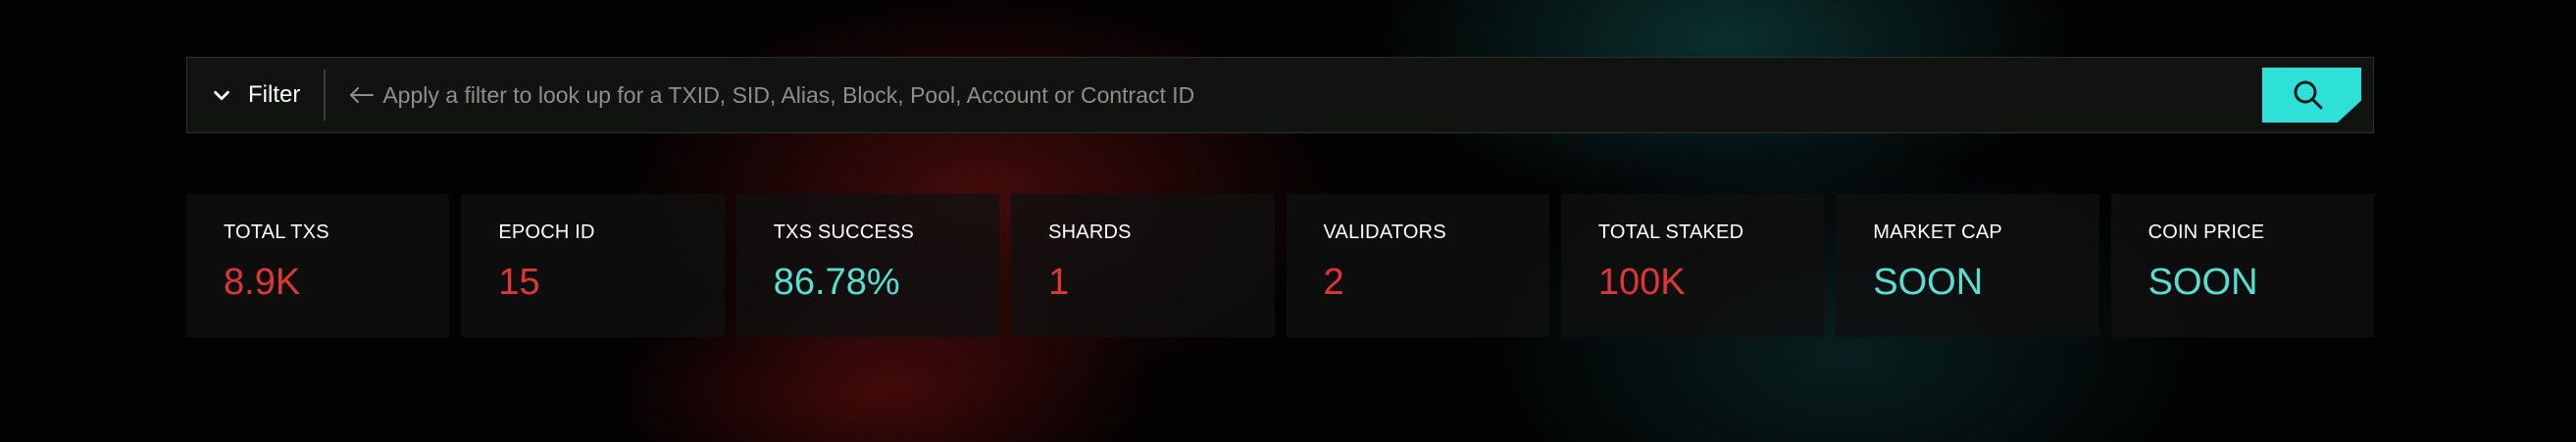  I want to click on stat-label: TOTAL TXS, so click(276, 232).